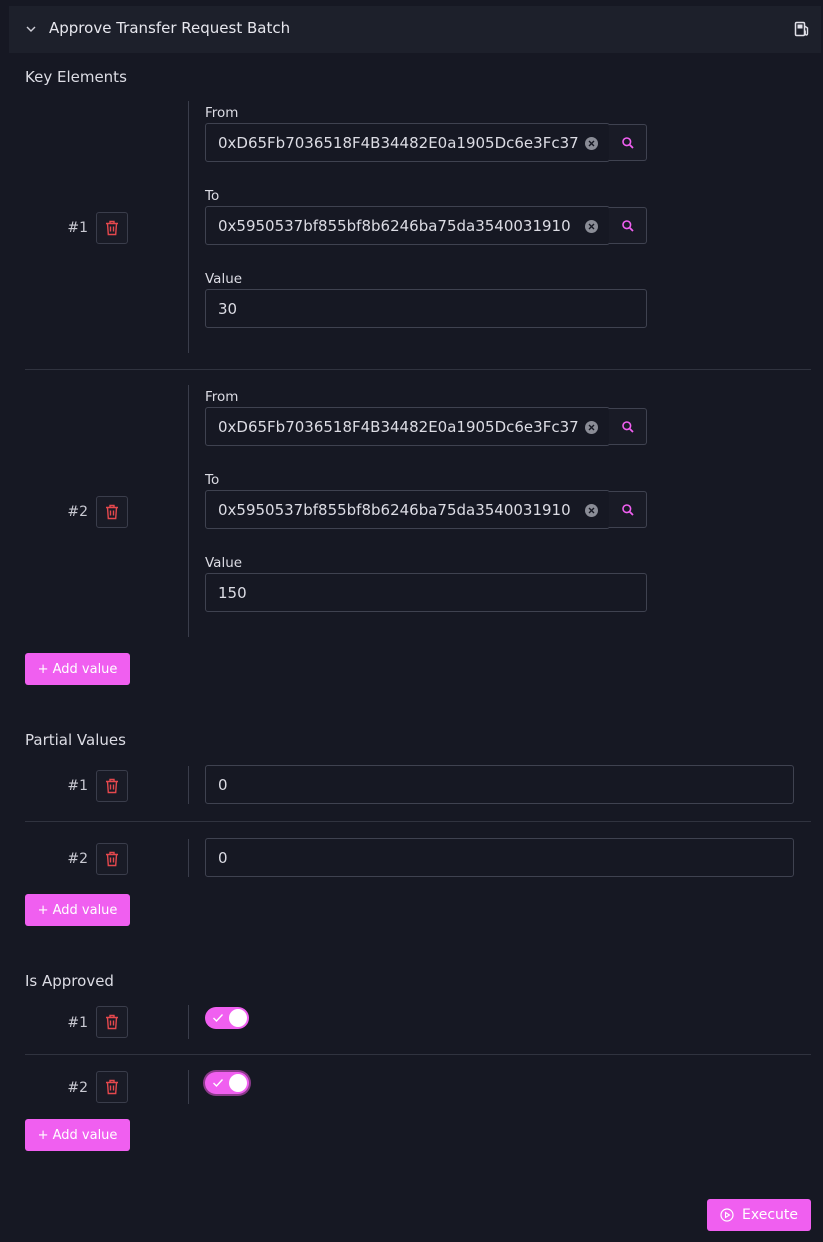  What do you see at coordinates (727, 1215) in the screenshot?
I see `play-circle-icon` at bounding box center [727, 1215].